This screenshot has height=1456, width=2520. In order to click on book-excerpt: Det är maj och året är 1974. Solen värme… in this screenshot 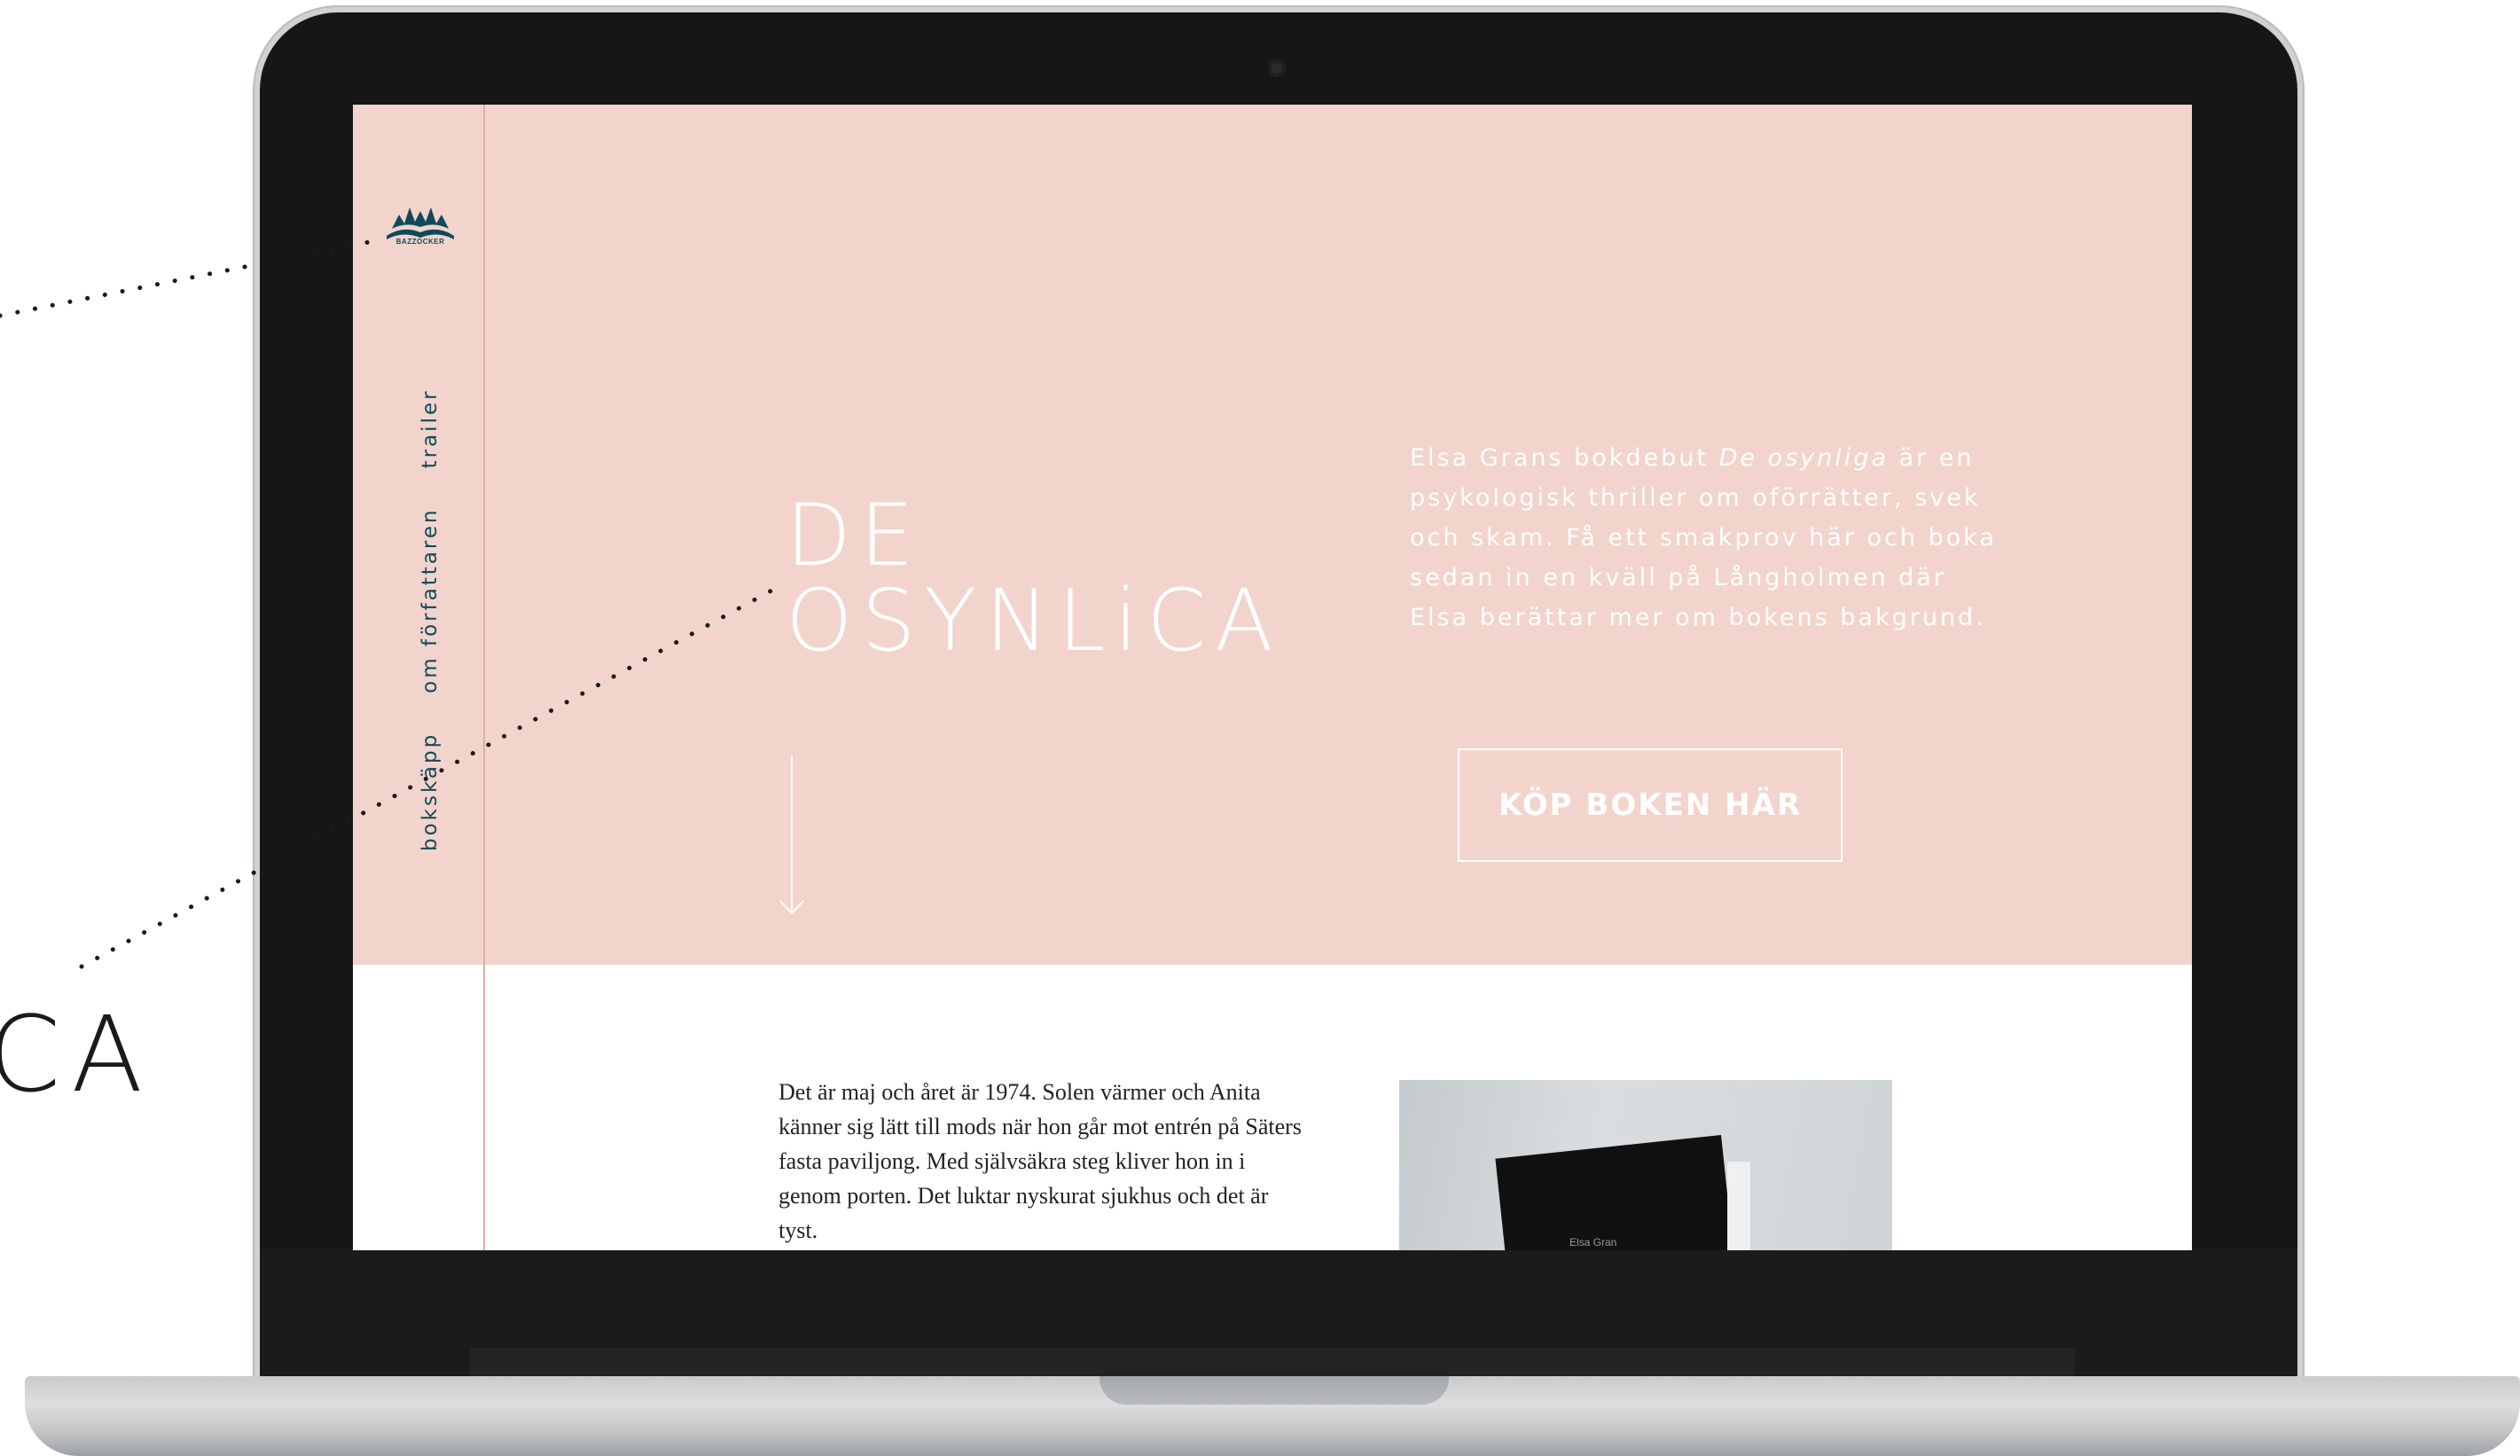, I will do `click(1040, 1161)`.